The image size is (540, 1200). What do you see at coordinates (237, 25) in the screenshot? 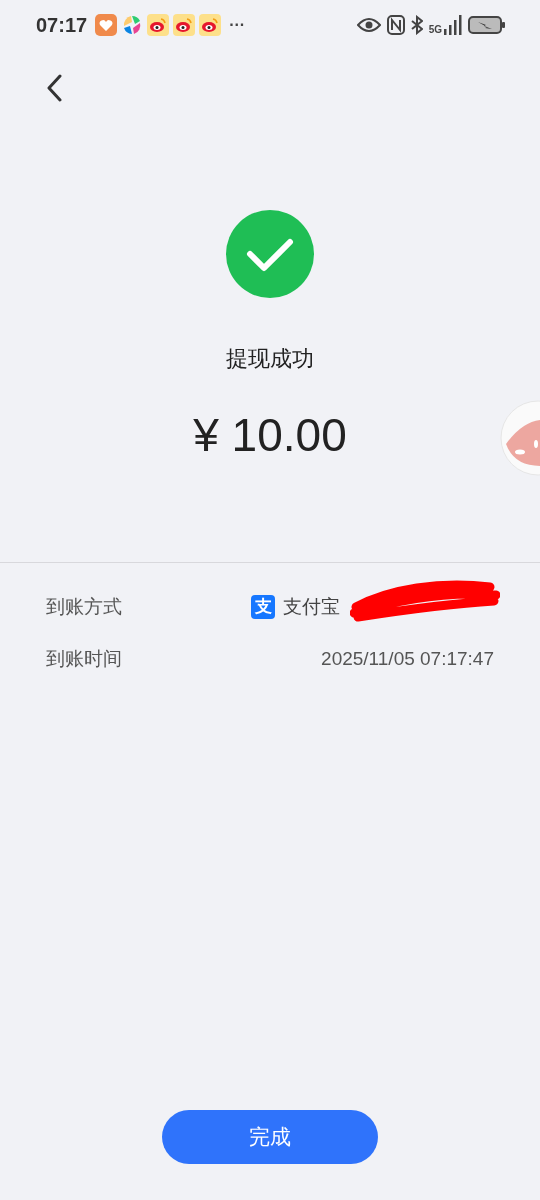
I see `more-notifications-indicator: ···` at bounding box center [237, 25].